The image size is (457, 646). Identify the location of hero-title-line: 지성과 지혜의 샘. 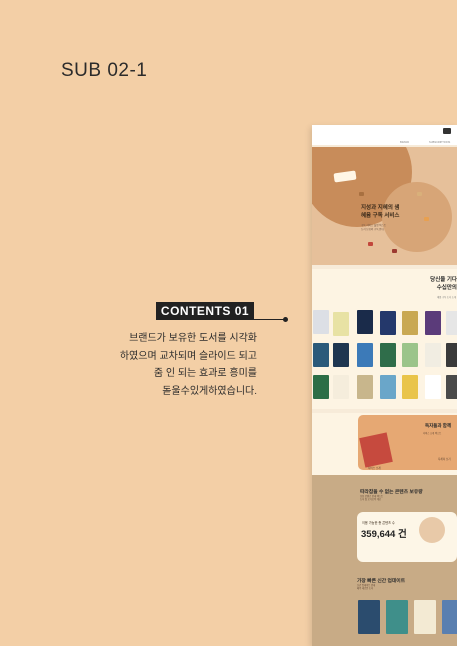
(380, 208).